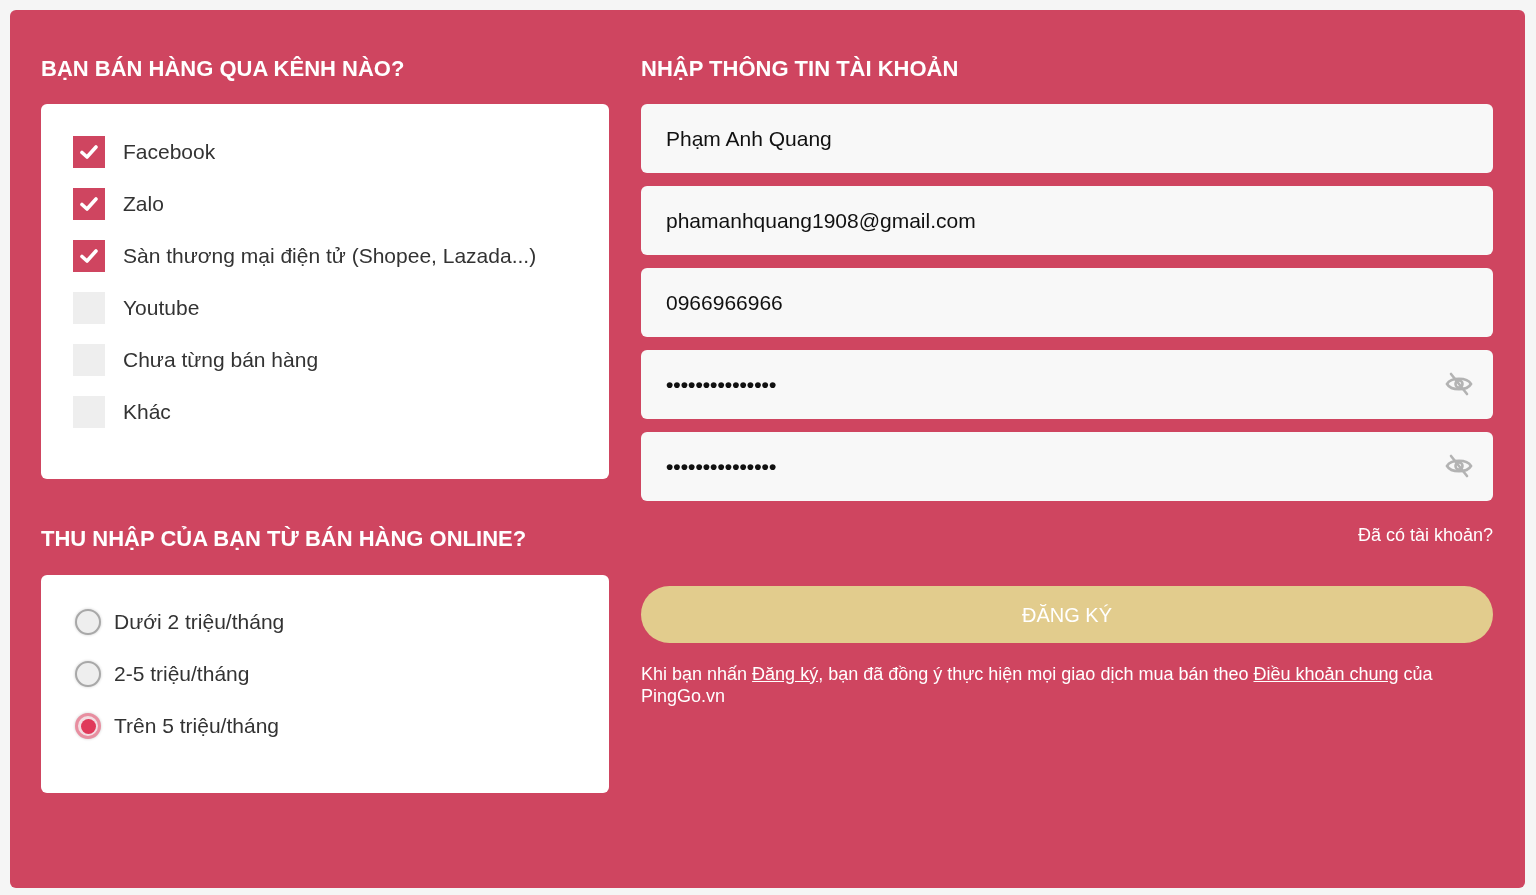 This screenshot has height=895, width=1536. I want to click on checkbox-label: Zalo, so click(143, 204).